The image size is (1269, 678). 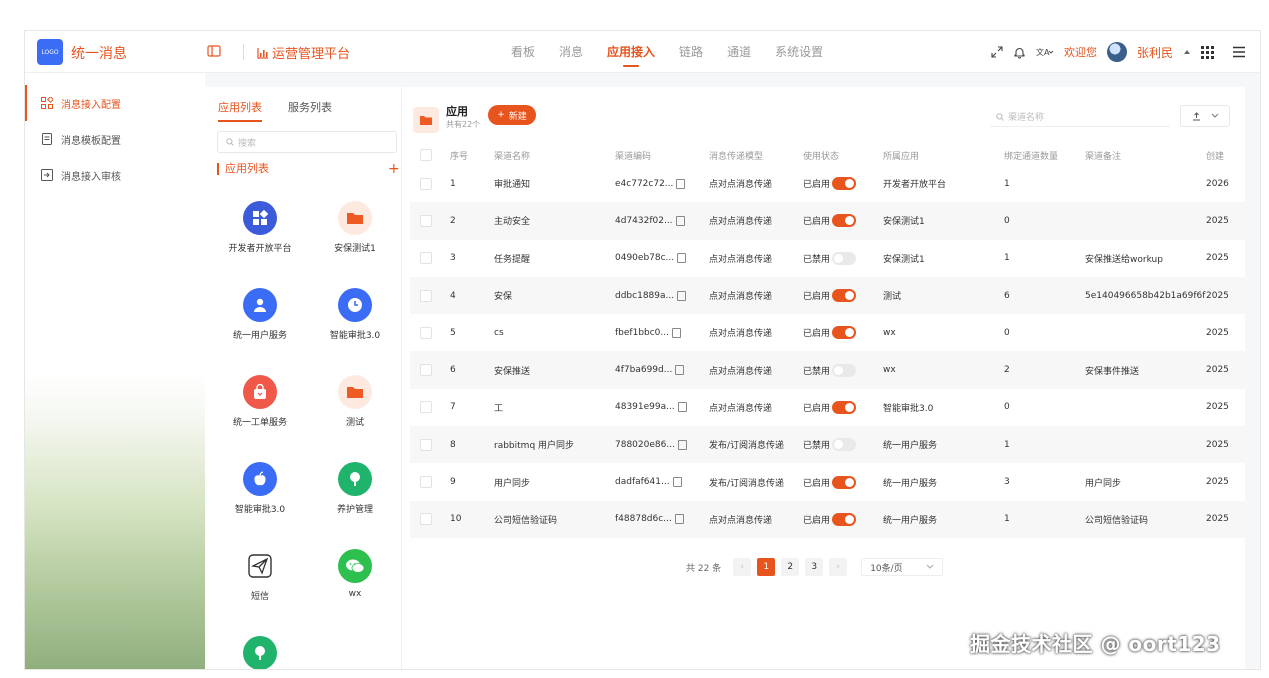 I want to click on table-row: 1 审批通知 e4c772c72... 点对点消息传递 已启用 开发者开放平台 1 2026, so click(x=827, y=183).